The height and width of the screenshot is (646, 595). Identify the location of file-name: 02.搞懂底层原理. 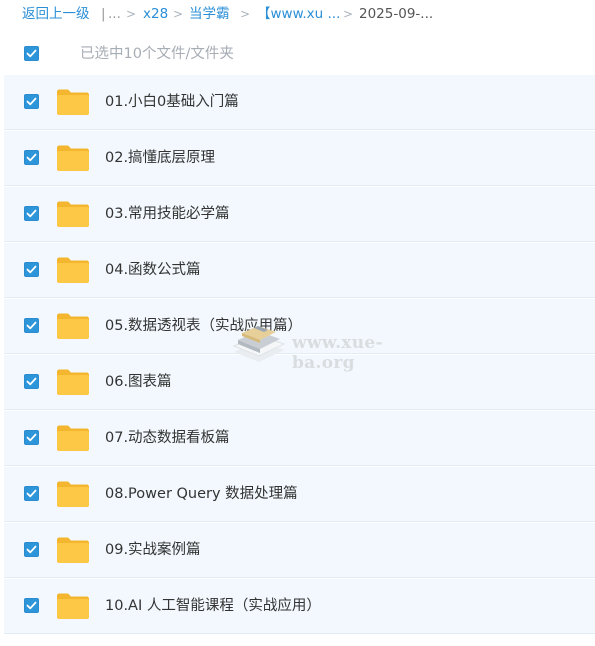
(160, 158).